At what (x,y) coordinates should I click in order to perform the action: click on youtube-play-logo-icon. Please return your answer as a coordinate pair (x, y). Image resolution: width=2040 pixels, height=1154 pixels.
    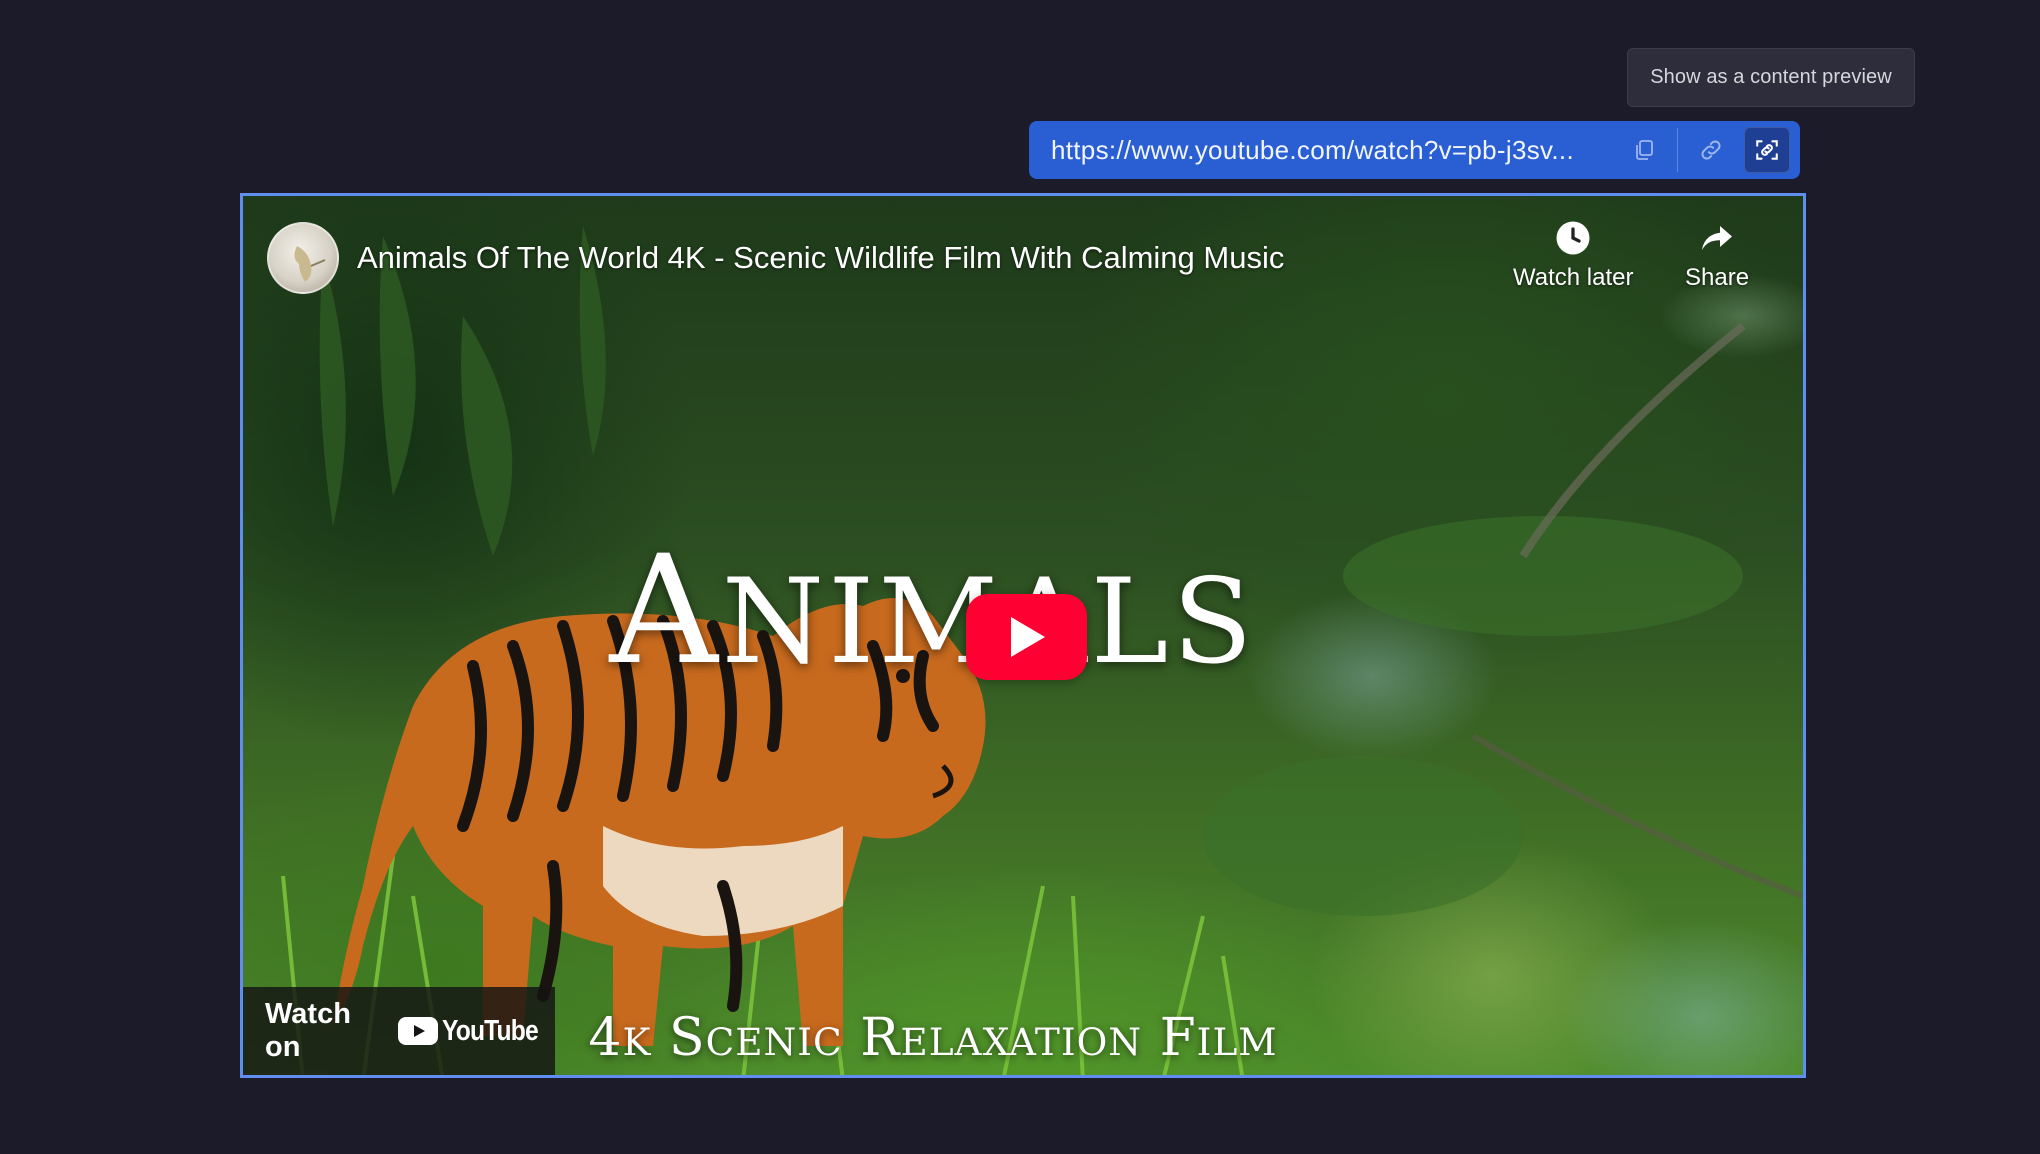
    Looking at the image, I should click on (418, 1031).